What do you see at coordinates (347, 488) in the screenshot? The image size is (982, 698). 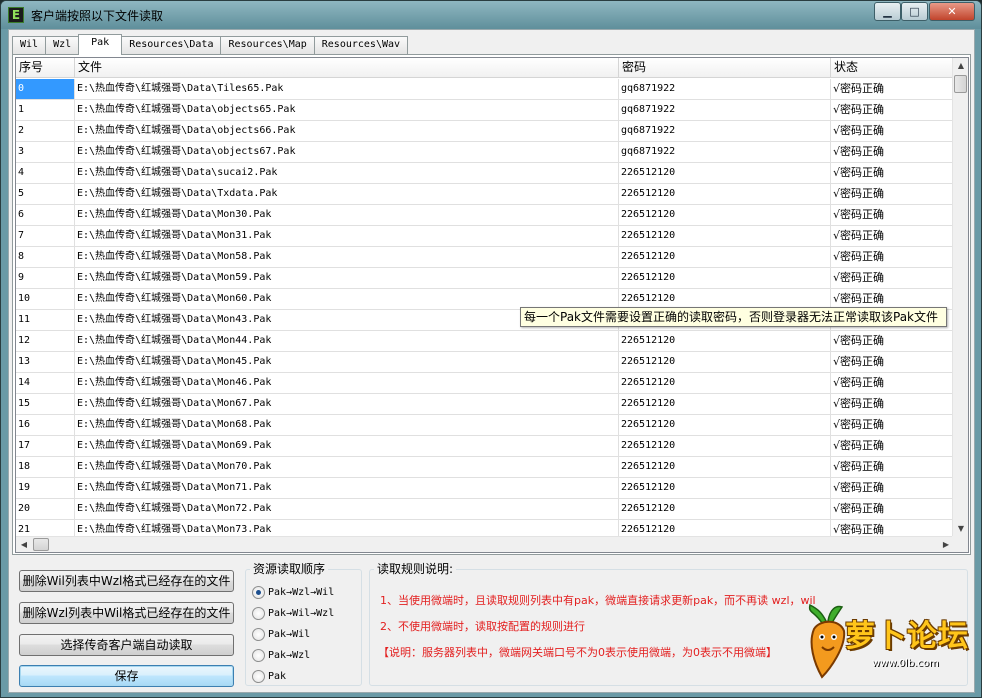 I see `row-file-path: E:\热血传奇\红城强哥\Data\Mon71.Pak` at bounding box center [347, 488].